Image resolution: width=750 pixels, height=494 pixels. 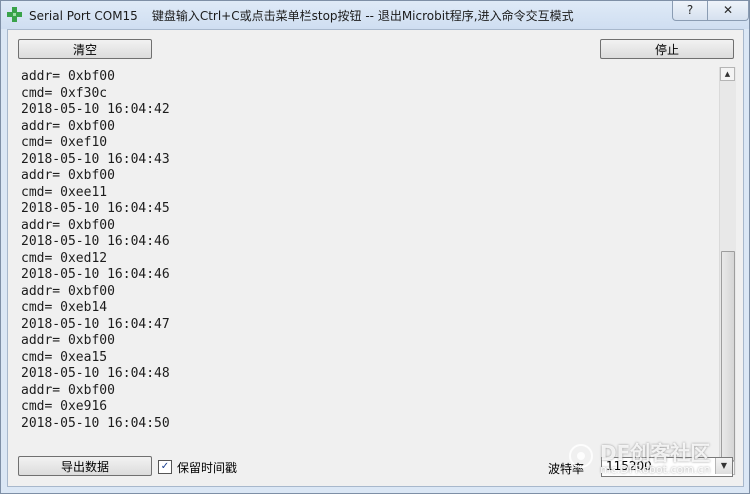 What do you see at coordinates (566, 469) in the screenshot?
I see `baud-rate-label: 波特率` at bounding box center [566, 469].